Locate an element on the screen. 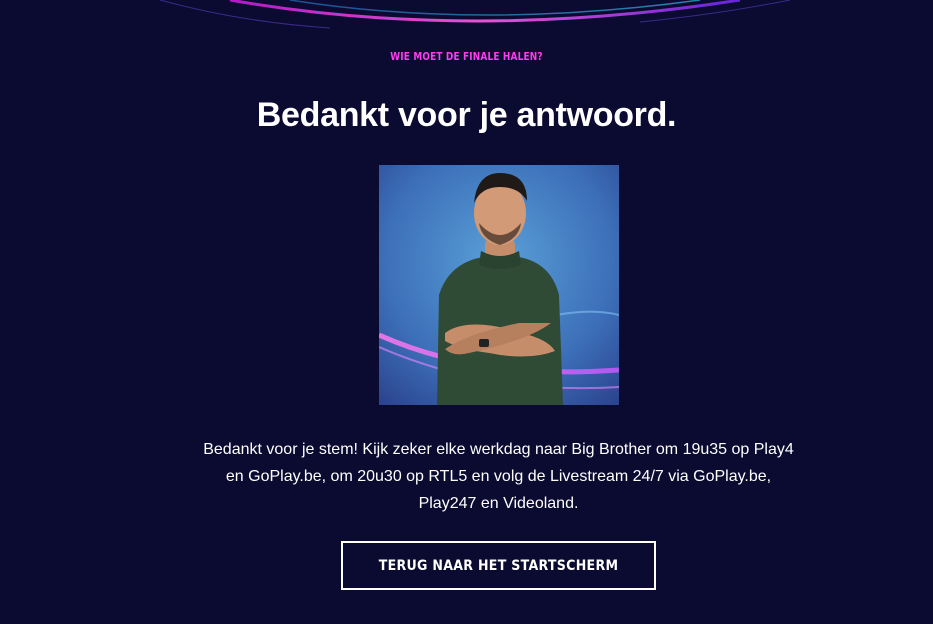 The width and height of the screenshot is (933, 624). poll-question-label: WIE MOET DE FINALE HALEN? is located at coordinates (466, 56).